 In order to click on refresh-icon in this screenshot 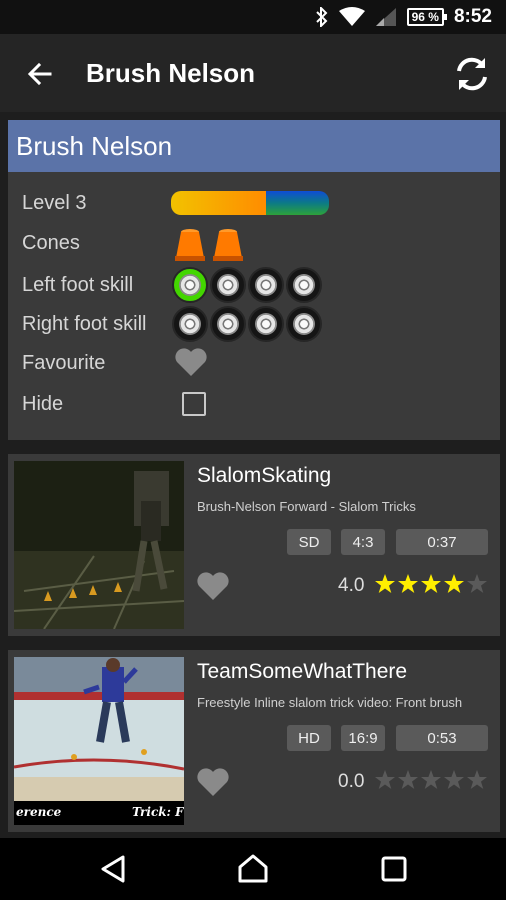, I will do `click(472, 74)`.